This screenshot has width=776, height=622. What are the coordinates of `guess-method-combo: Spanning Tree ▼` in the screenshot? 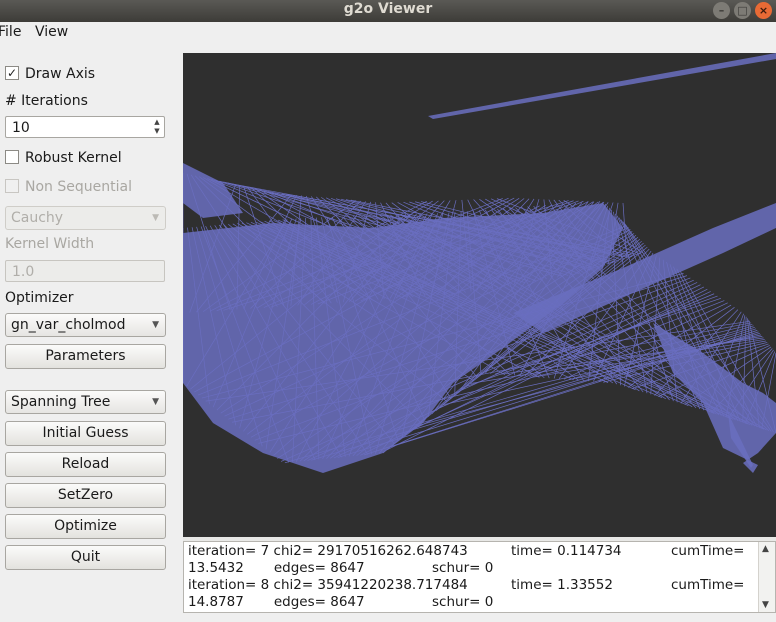 It's located at (85, 402).